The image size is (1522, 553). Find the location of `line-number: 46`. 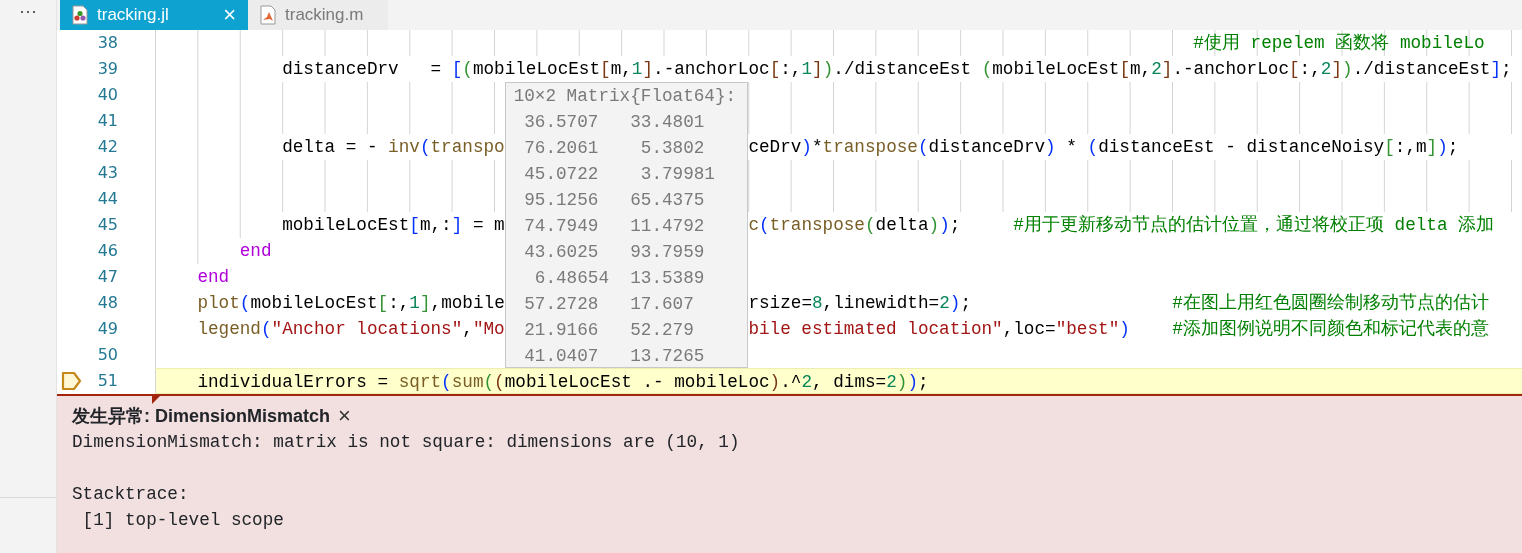

line-number: 46 is located at coordinates (107, 251).